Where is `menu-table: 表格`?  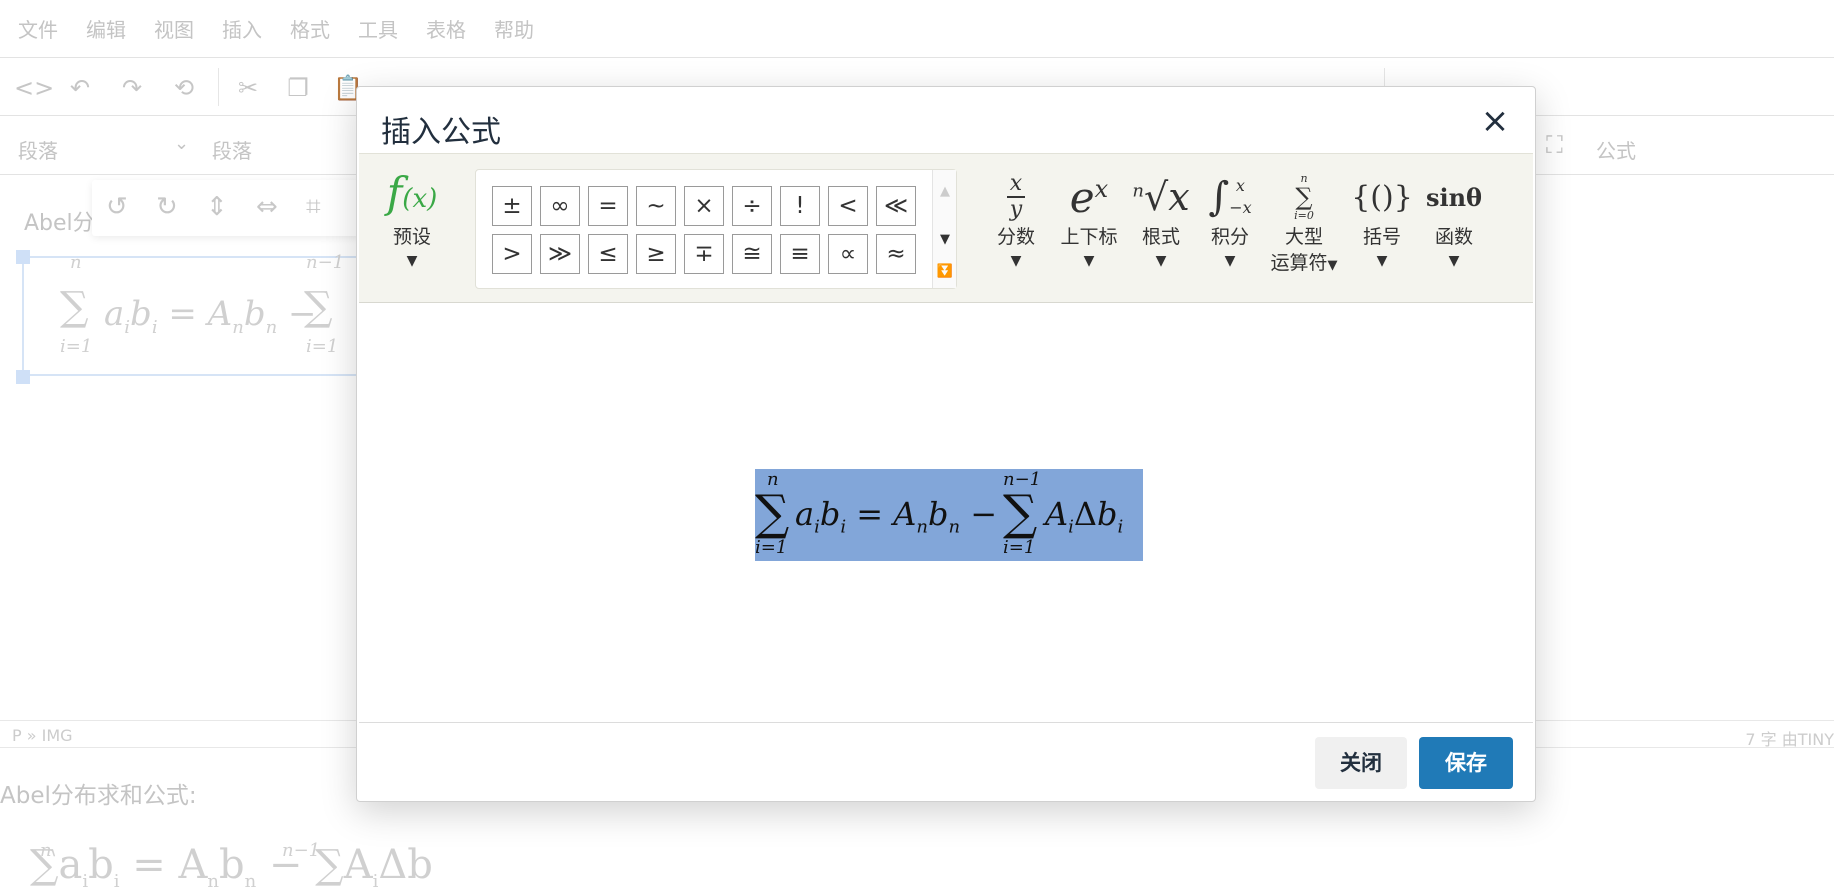 menu-table: 表格 is located at coordinates (446, 28).